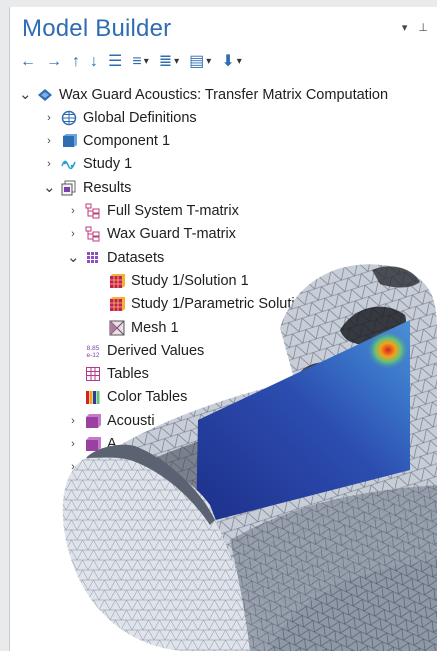 The width and height of the screenshot is (437, 651). I want to click on arrow-left-icon: ←, so click(28, 62).